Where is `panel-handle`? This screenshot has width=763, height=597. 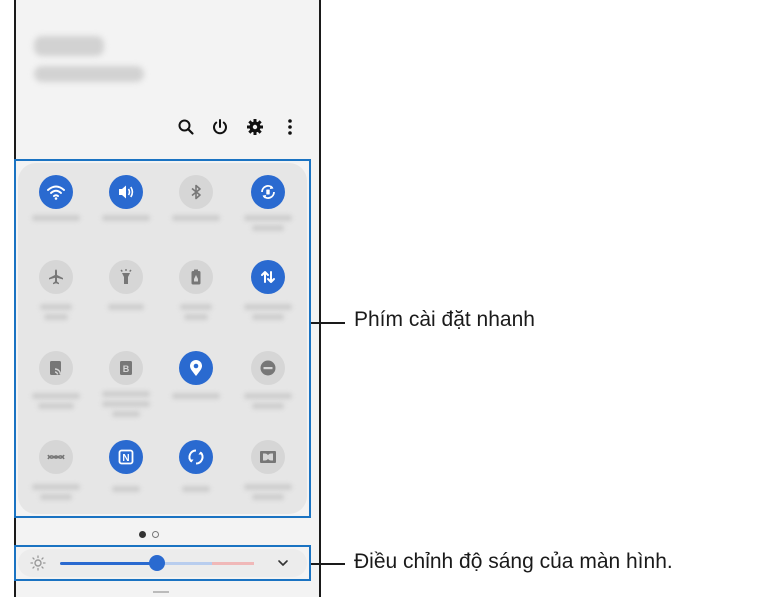 panel-handle is located at coordinates (161, 592).